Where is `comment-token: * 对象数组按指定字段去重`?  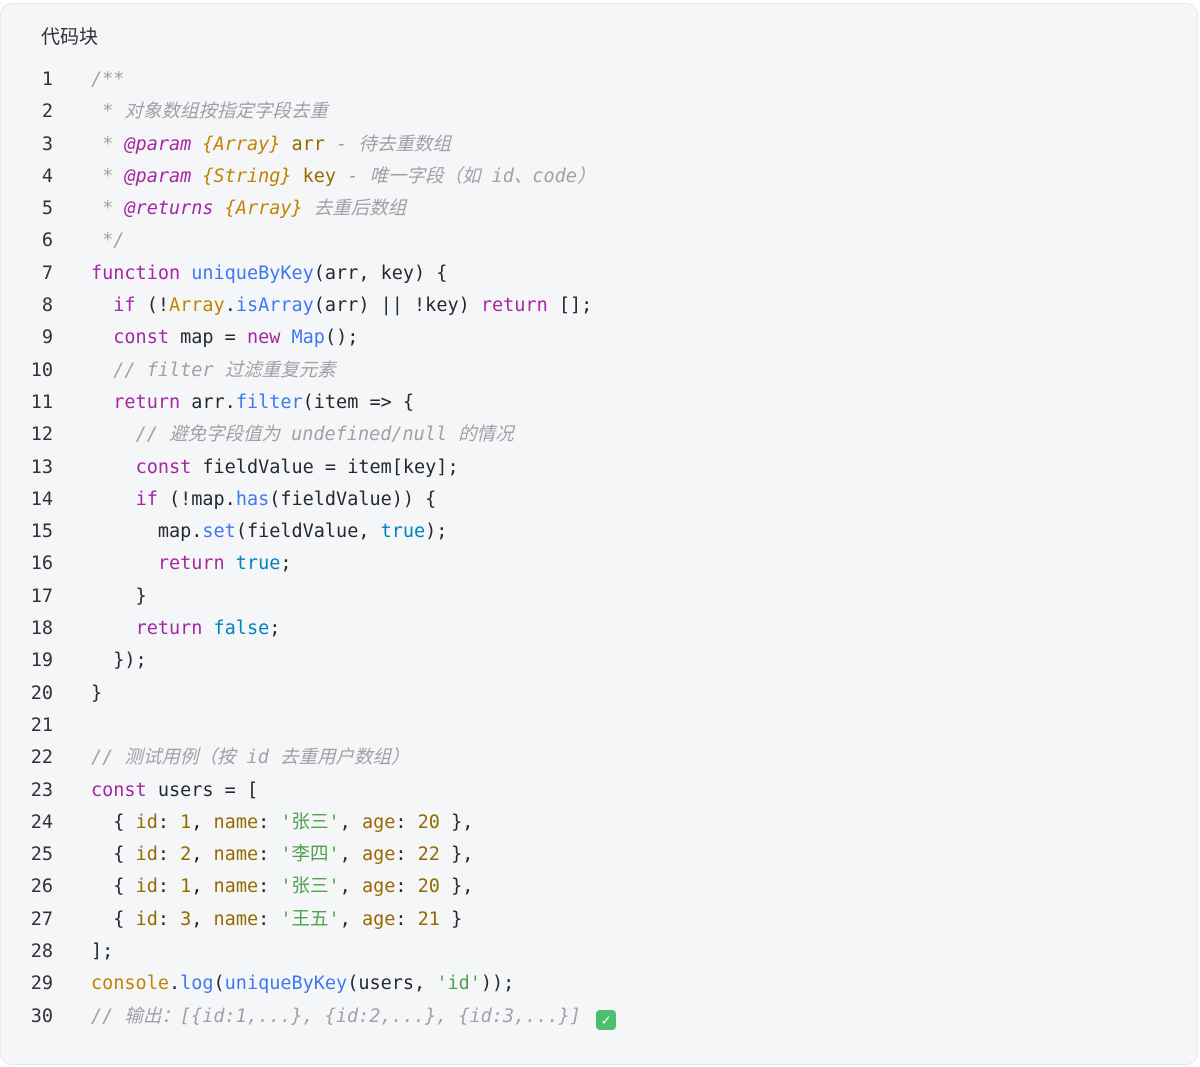
comment-token: * 对象数组按指定字段去重 is located at coordinates (209, 112).